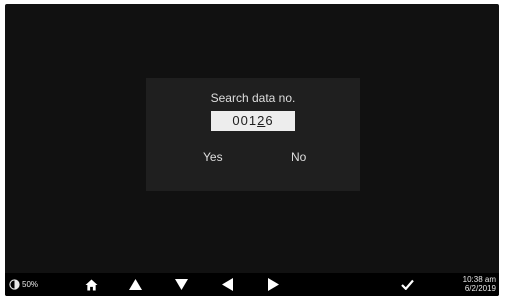  I want to click on battery-indicator: 50%, so click(28, 284).